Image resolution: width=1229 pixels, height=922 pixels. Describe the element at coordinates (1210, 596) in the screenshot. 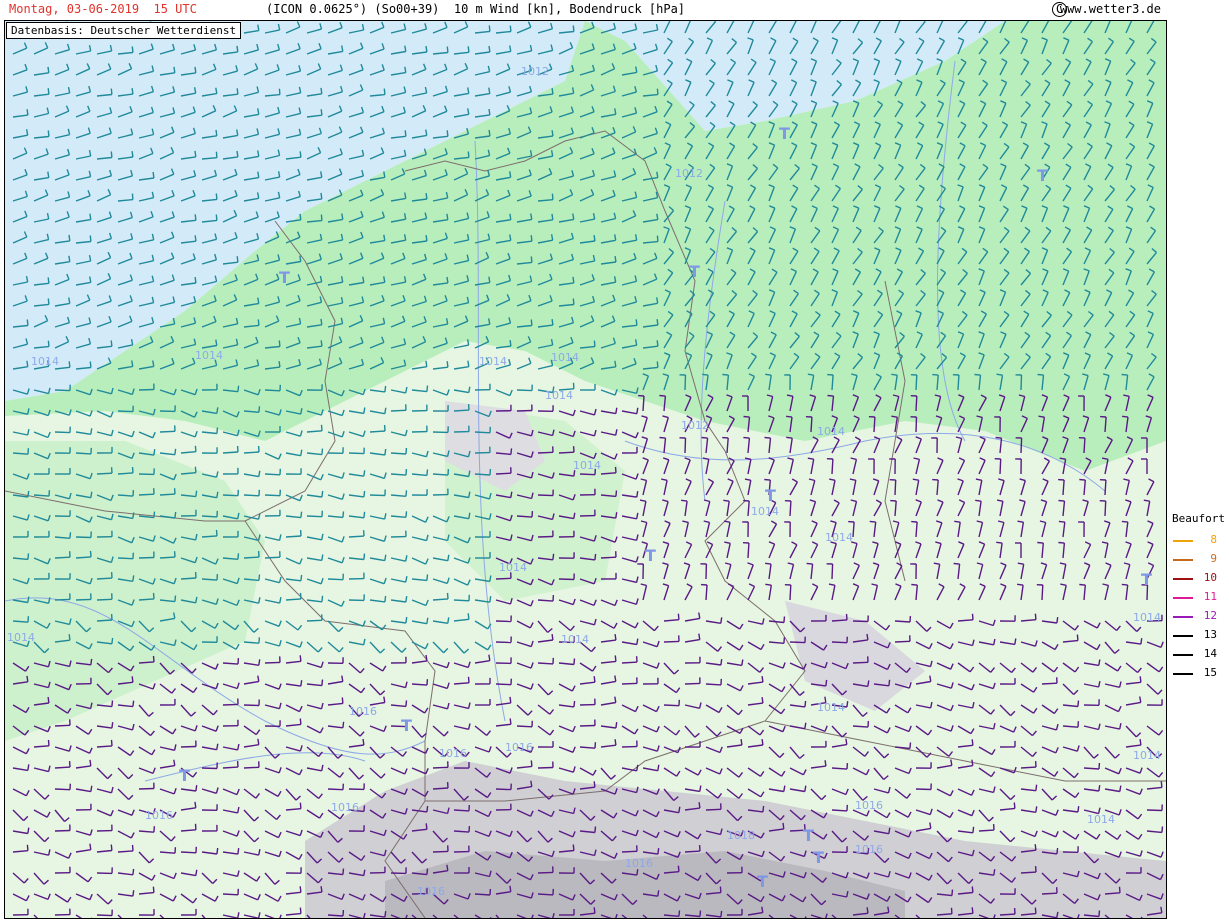

I see `legend-value: 11` at that location.